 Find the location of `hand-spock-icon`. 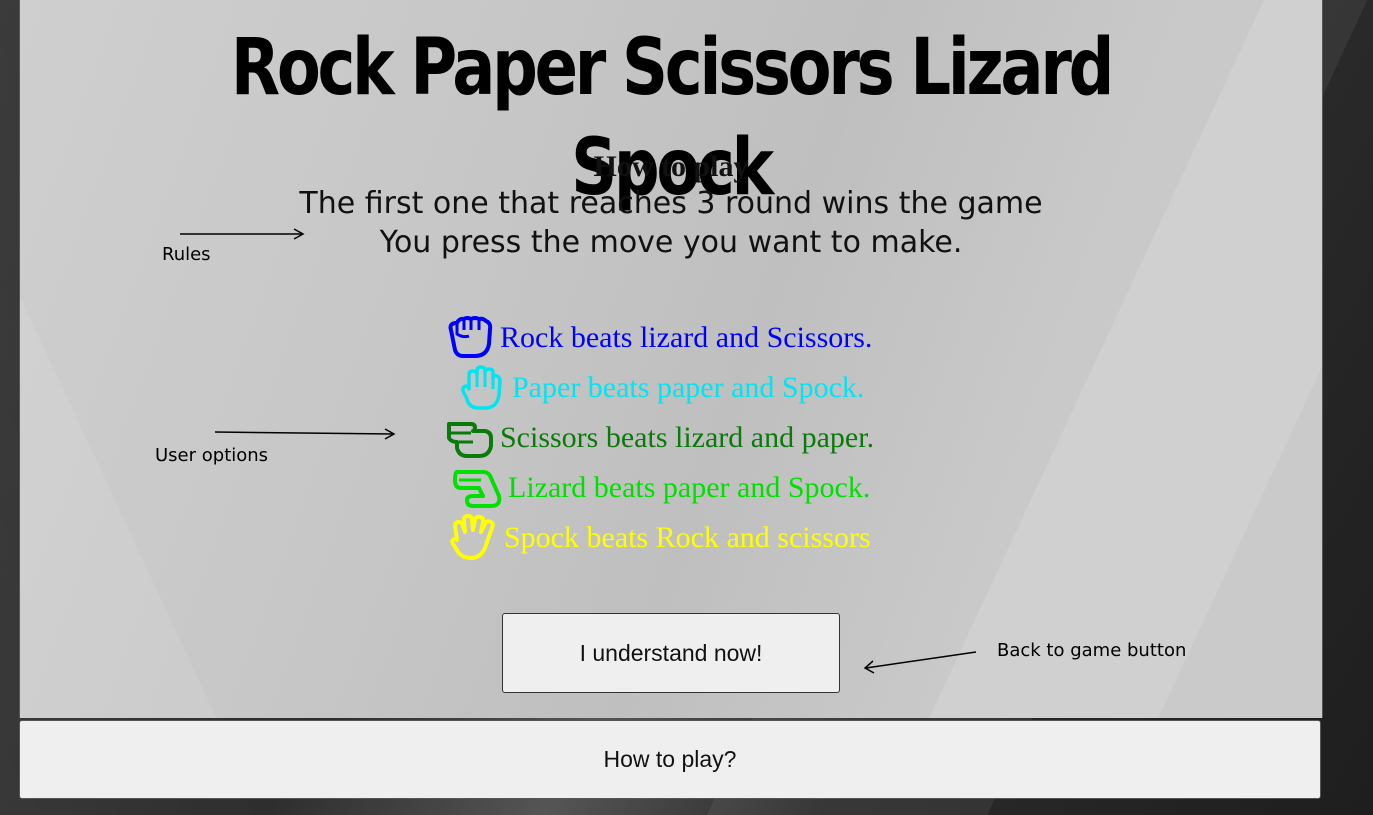

hand-spock-icon is located at coordinates (474, 537).